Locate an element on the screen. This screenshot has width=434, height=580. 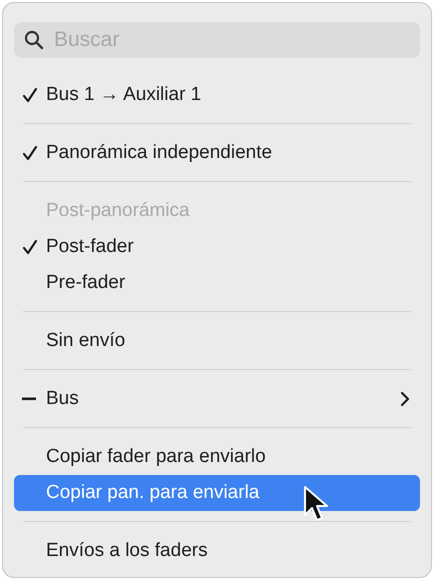
menu-item: Sin envío is located at coordinates (217, 341).